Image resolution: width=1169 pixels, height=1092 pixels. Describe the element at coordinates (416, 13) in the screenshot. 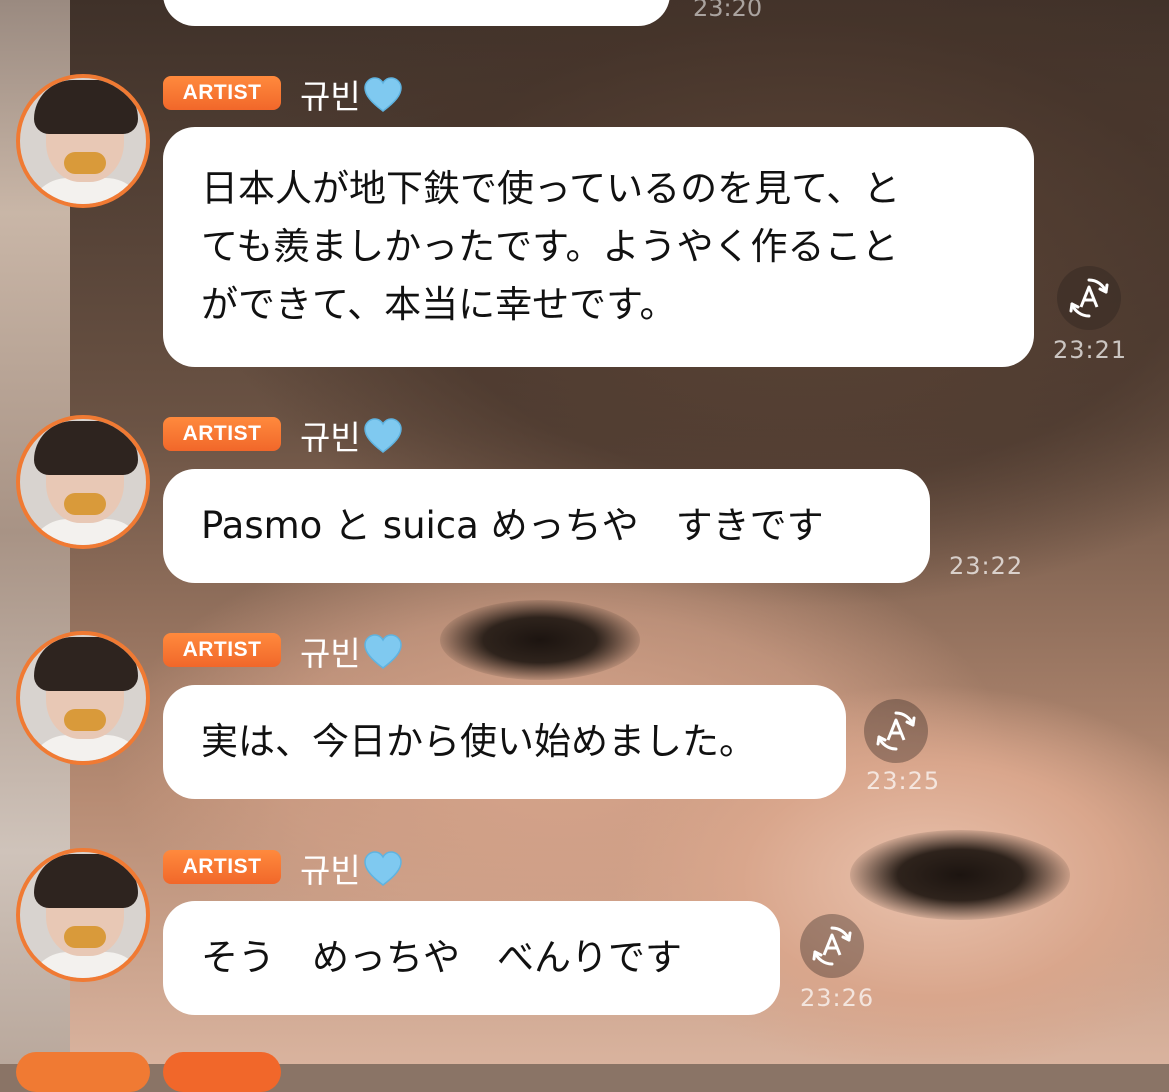

I see `previous-message-bubble` at that location.